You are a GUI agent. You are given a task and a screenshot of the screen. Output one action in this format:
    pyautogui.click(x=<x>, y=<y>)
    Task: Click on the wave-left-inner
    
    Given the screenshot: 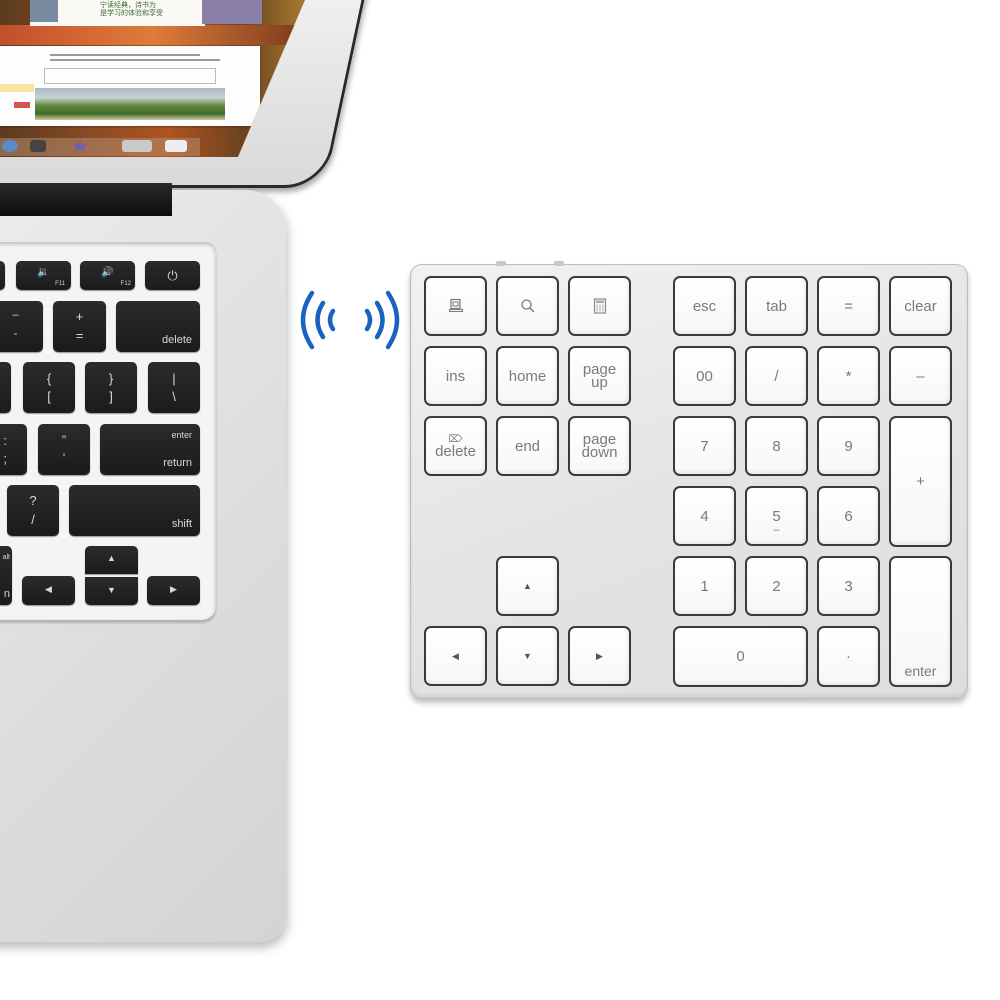 What is the action you would take?
    pyautogui.click(x=331, y=320)
    